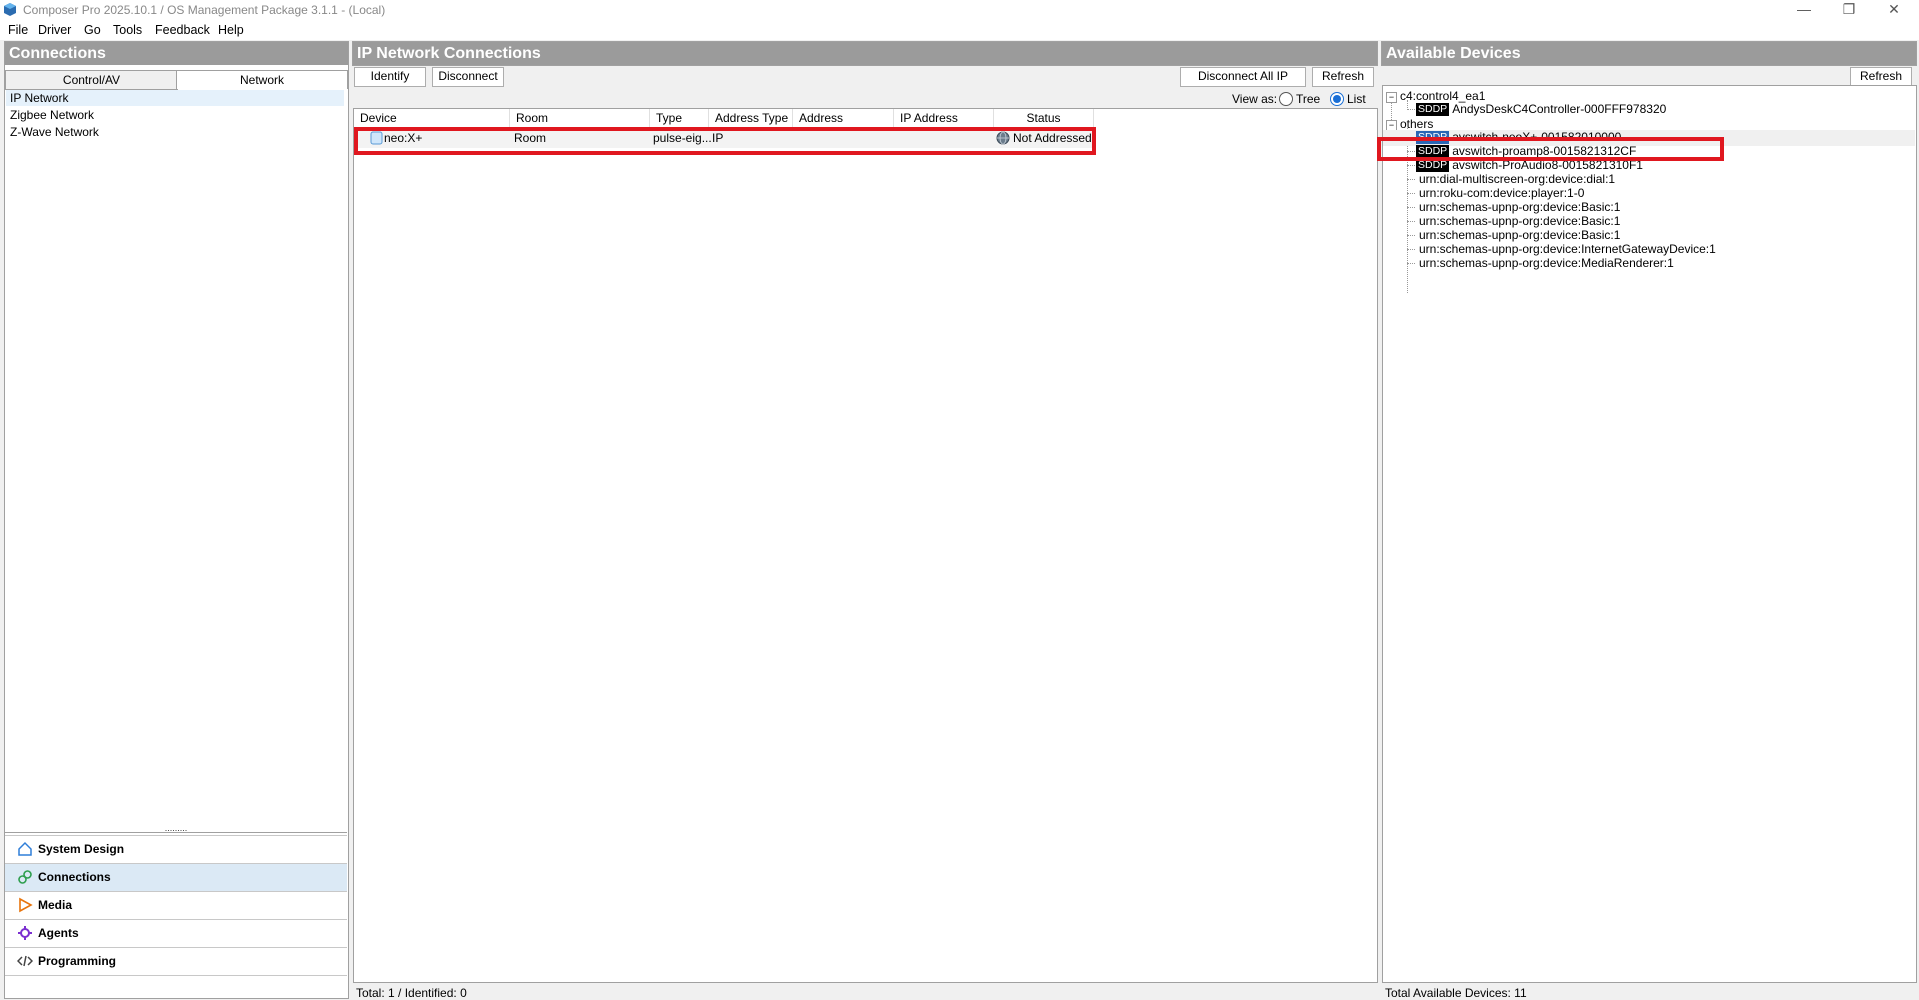 The image size is (1919, 1000). I want to click on nav-agents: Agents, so click(176, 933).